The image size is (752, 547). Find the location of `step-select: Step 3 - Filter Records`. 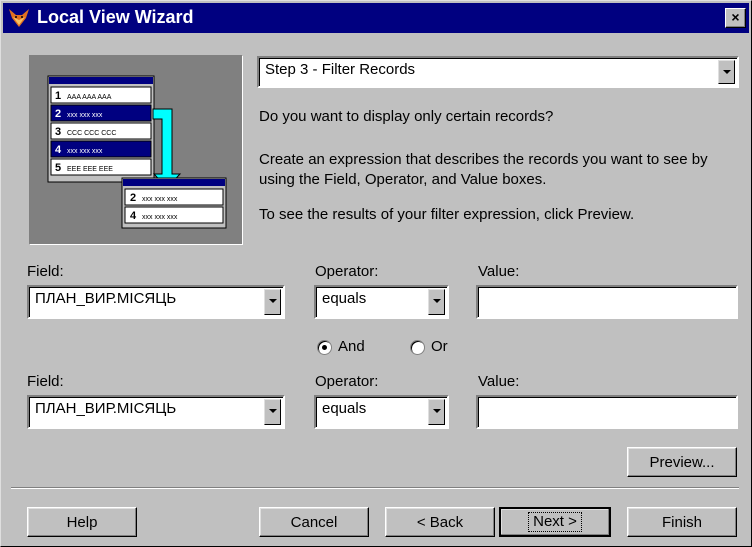

step-select: Step 3 - Filter Records is located at coordinates (498, 72).